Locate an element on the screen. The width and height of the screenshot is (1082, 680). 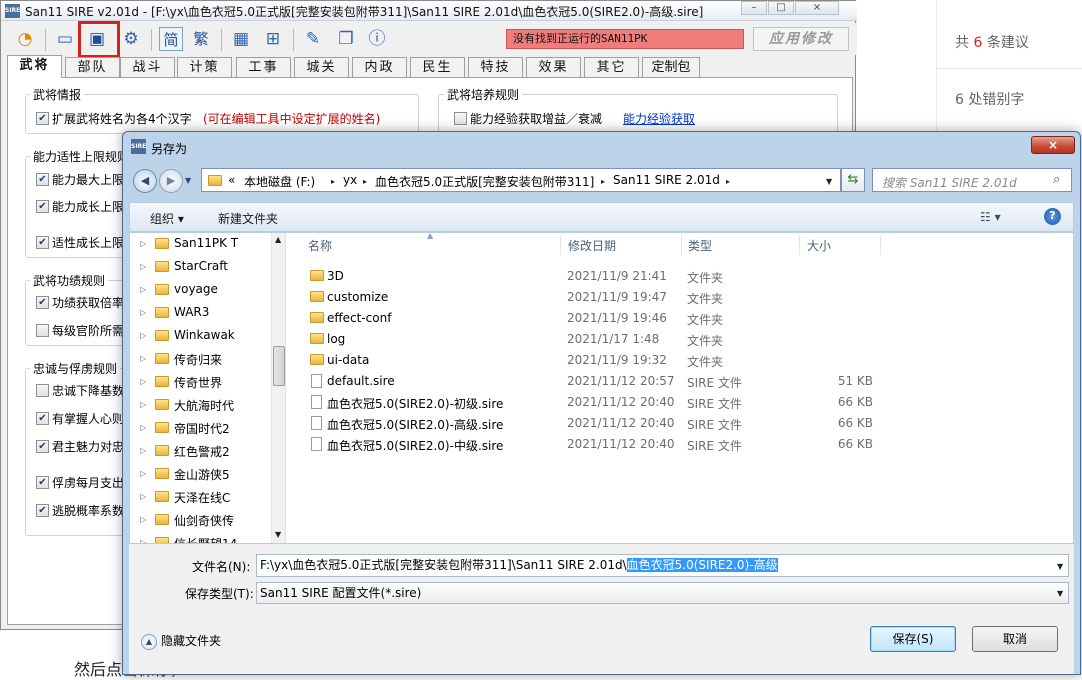
escape-rate-checkbox: ✔ is located at coordinates (42, 510).